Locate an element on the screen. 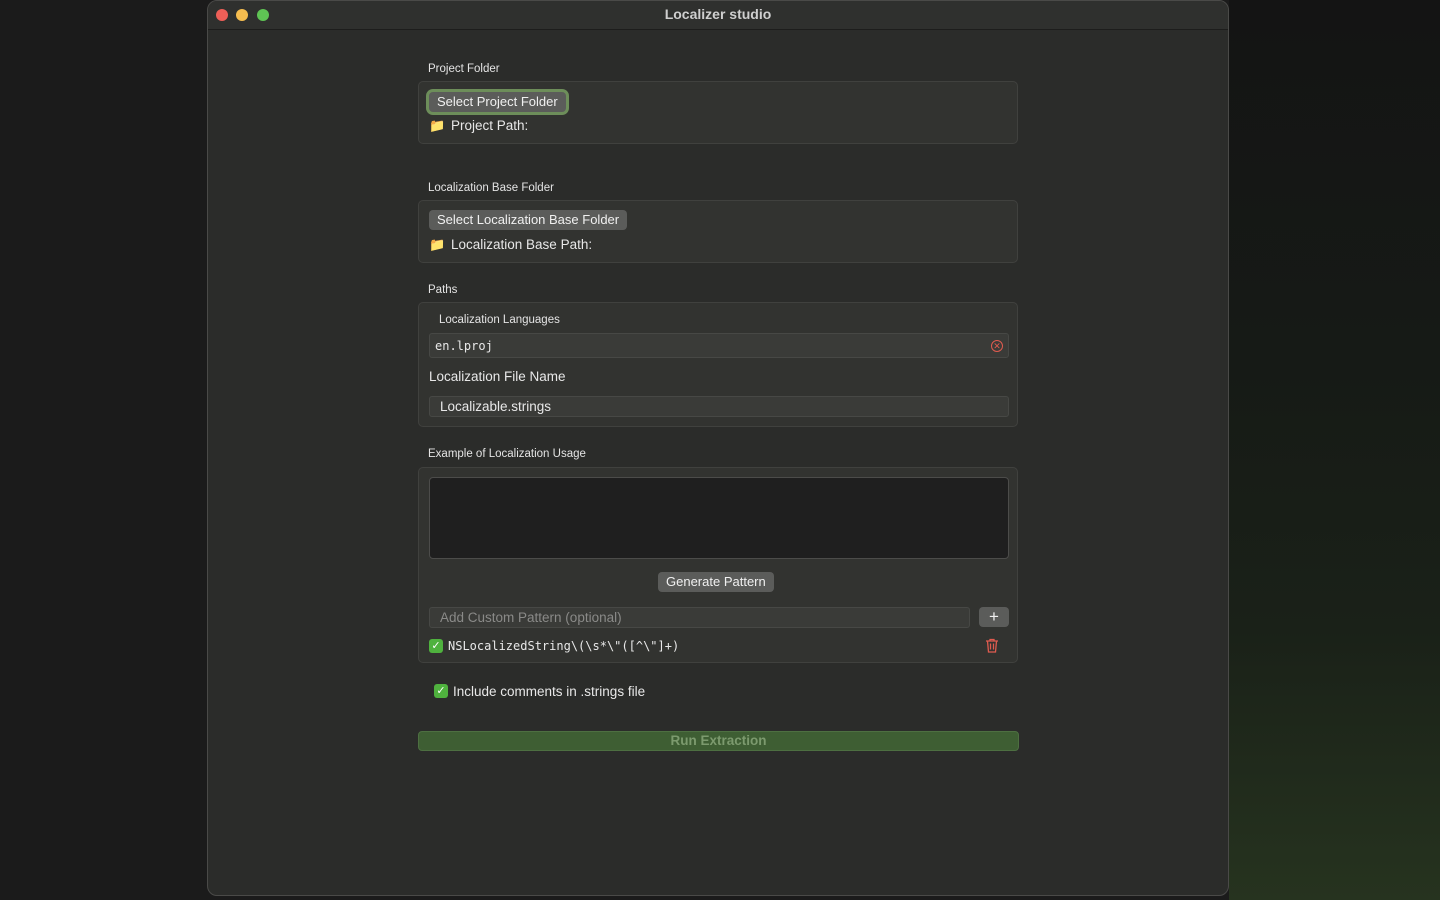  add-pattern-button: + is located at coordinates (994, 617).